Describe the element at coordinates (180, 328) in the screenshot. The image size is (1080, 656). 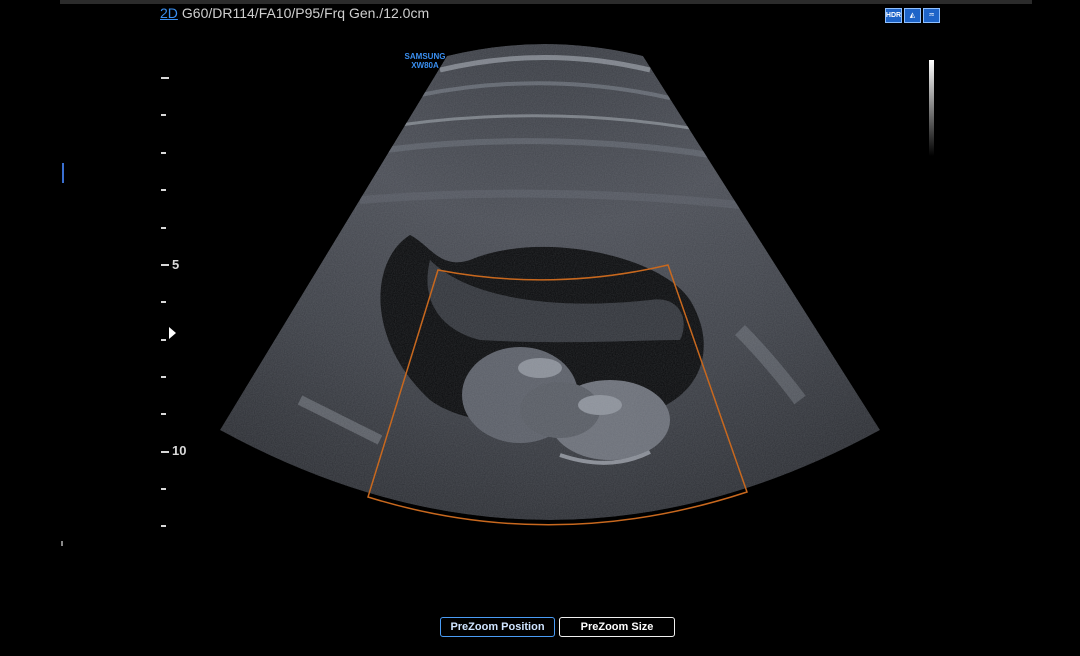
I see `depth-scale: 5 10` at that location.